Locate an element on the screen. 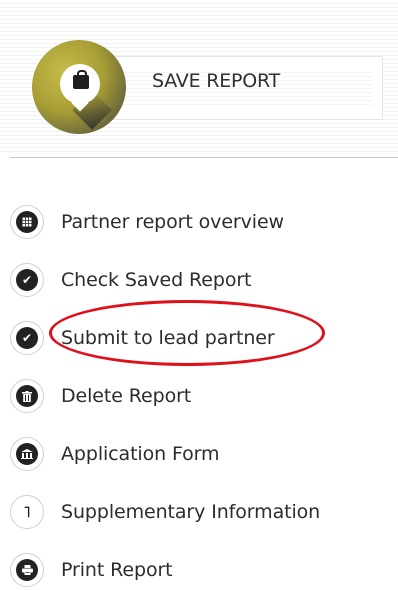 Image resolution: width=398 pixels, height=590 pixels. menu-item-label: Application Form is located at coordinates (140, 454).